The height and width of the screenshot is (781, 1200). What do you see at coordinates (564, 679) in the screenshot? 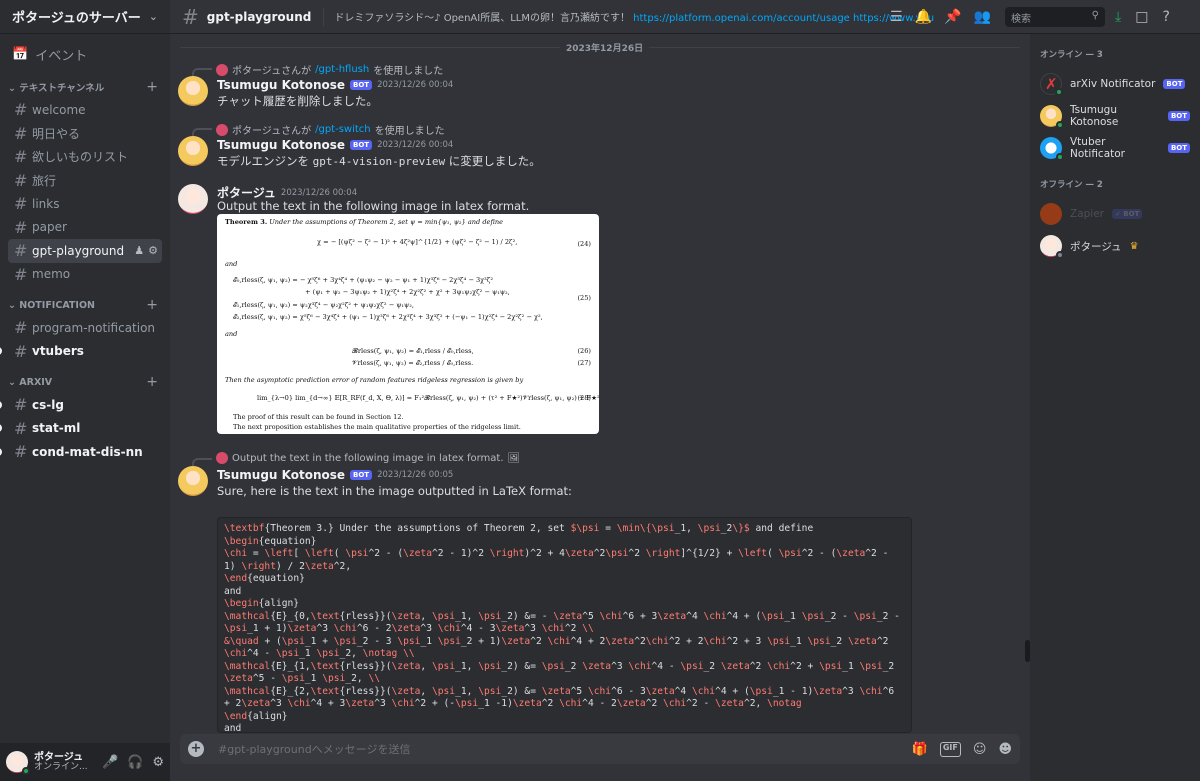
I see `code-line: \zeta^5 - \psi_1 \psi_2, \\` at bounding box center [564, 679].